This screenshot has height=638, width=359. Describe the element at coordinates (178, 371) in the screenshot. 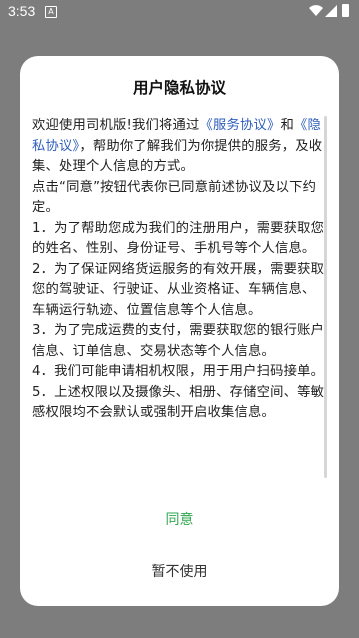

I see `list-item: 4．我们可能申请相机权限，用于用户扫码接单。` at that location.